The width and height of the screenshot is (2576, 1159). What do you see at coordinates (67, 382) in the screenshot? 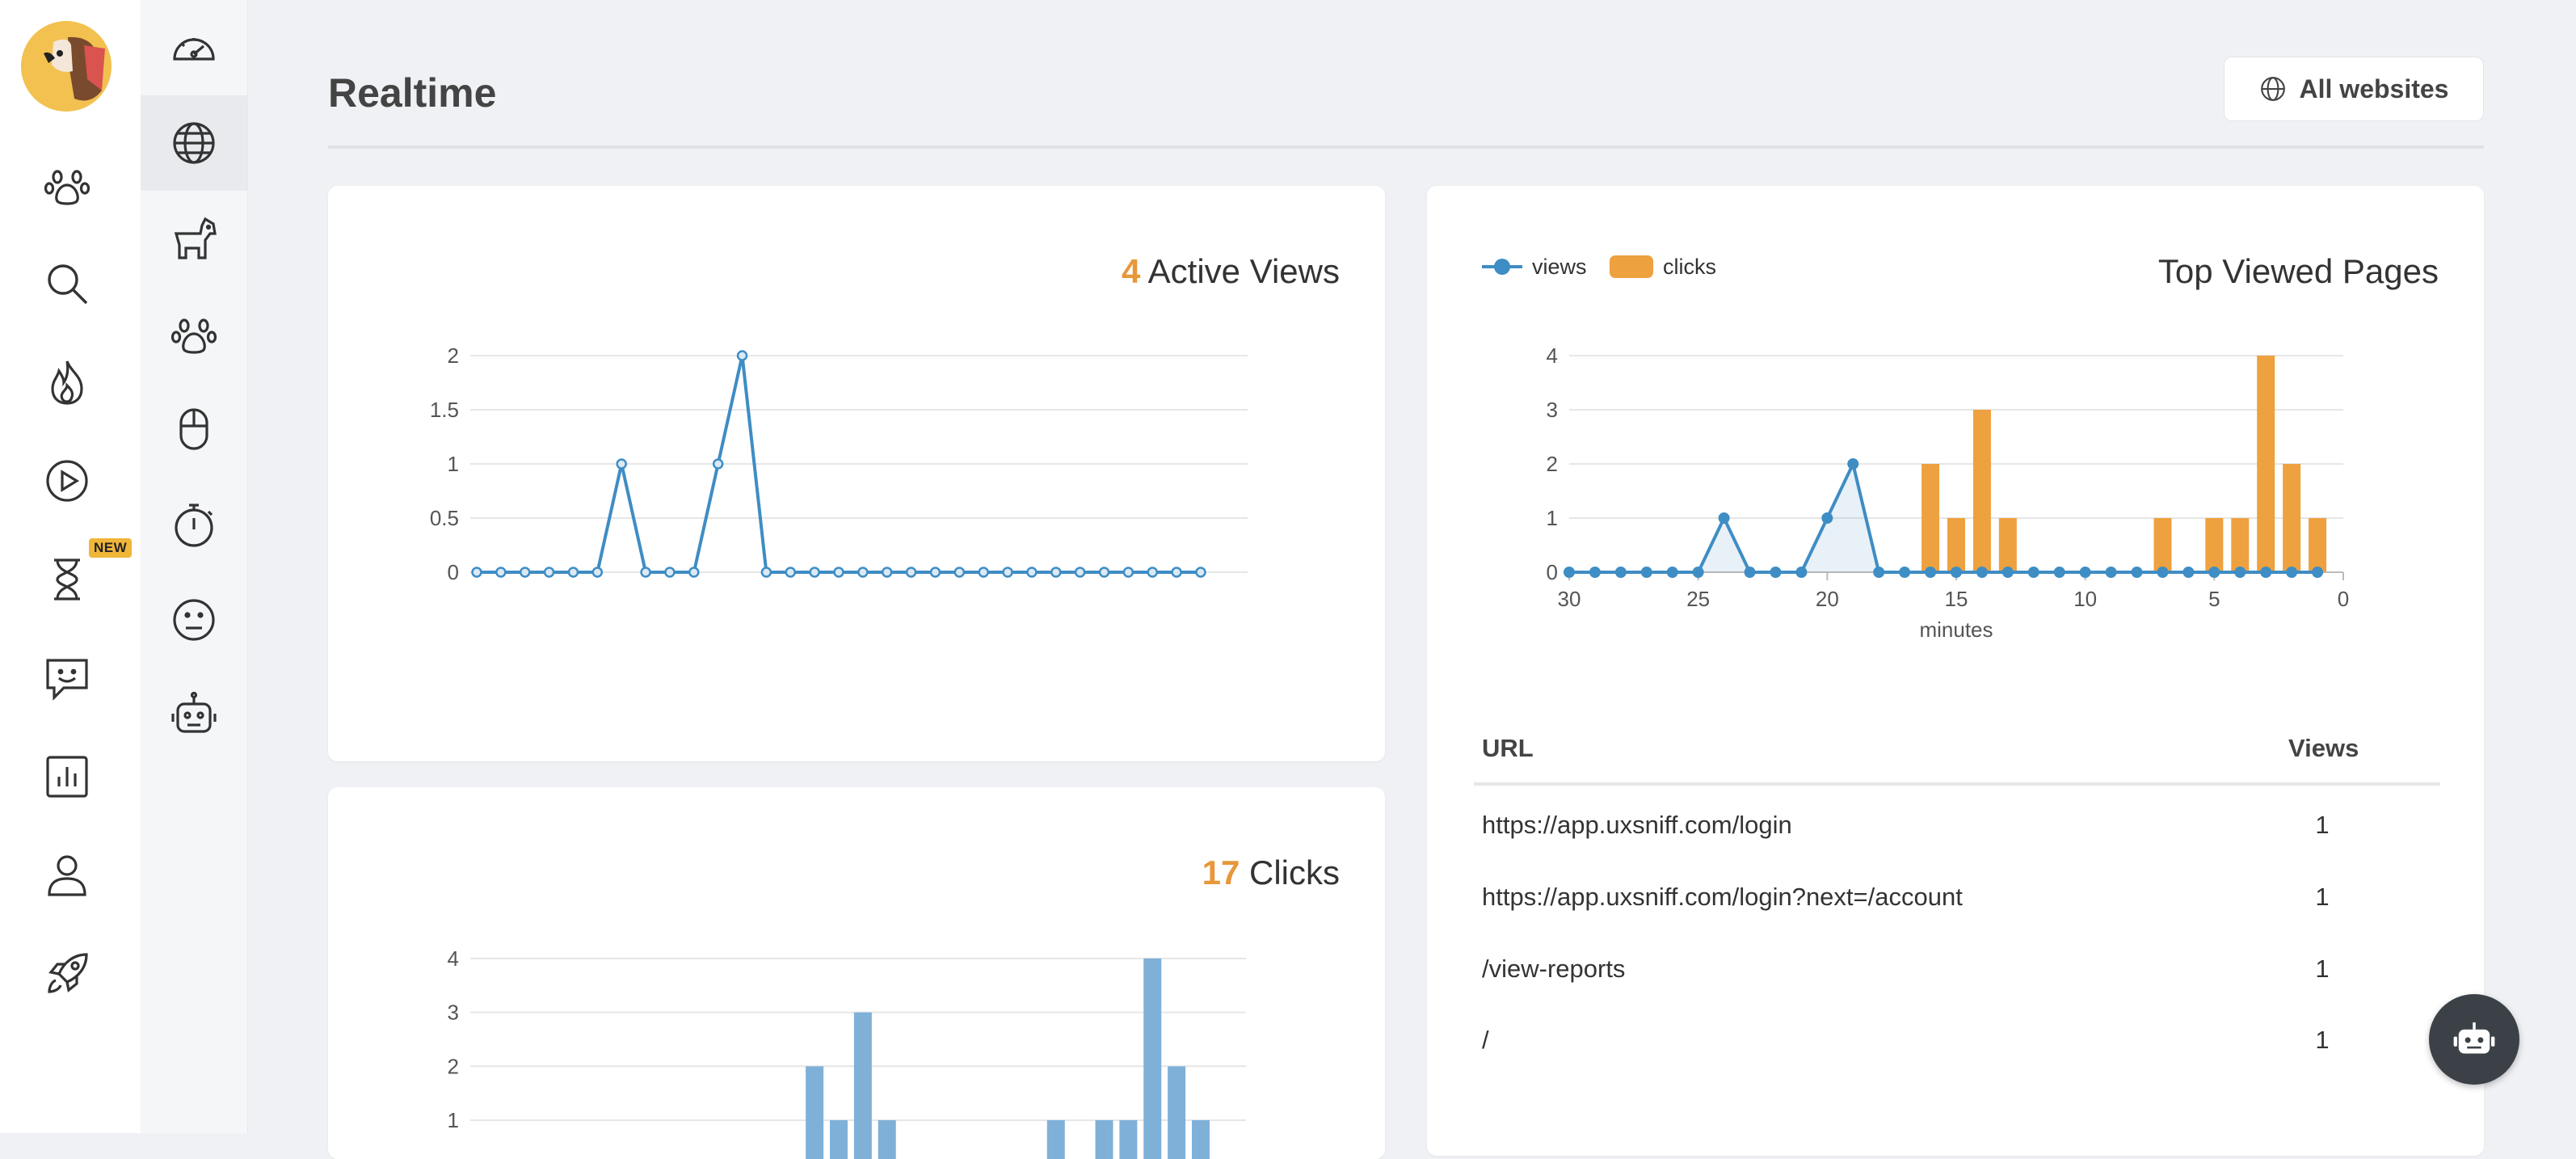
I see `fire-icon` at bounding box center [67, 382].